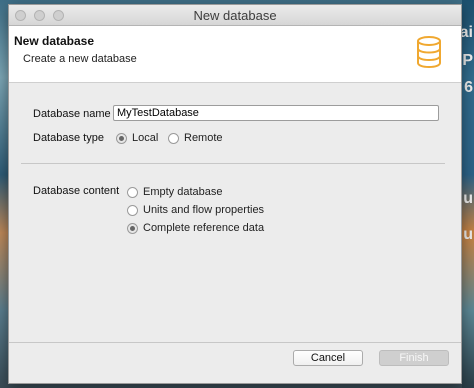 This screenshot has height=388, width=474. I want to click on cancel-button: Cancel, so click(328, 358).